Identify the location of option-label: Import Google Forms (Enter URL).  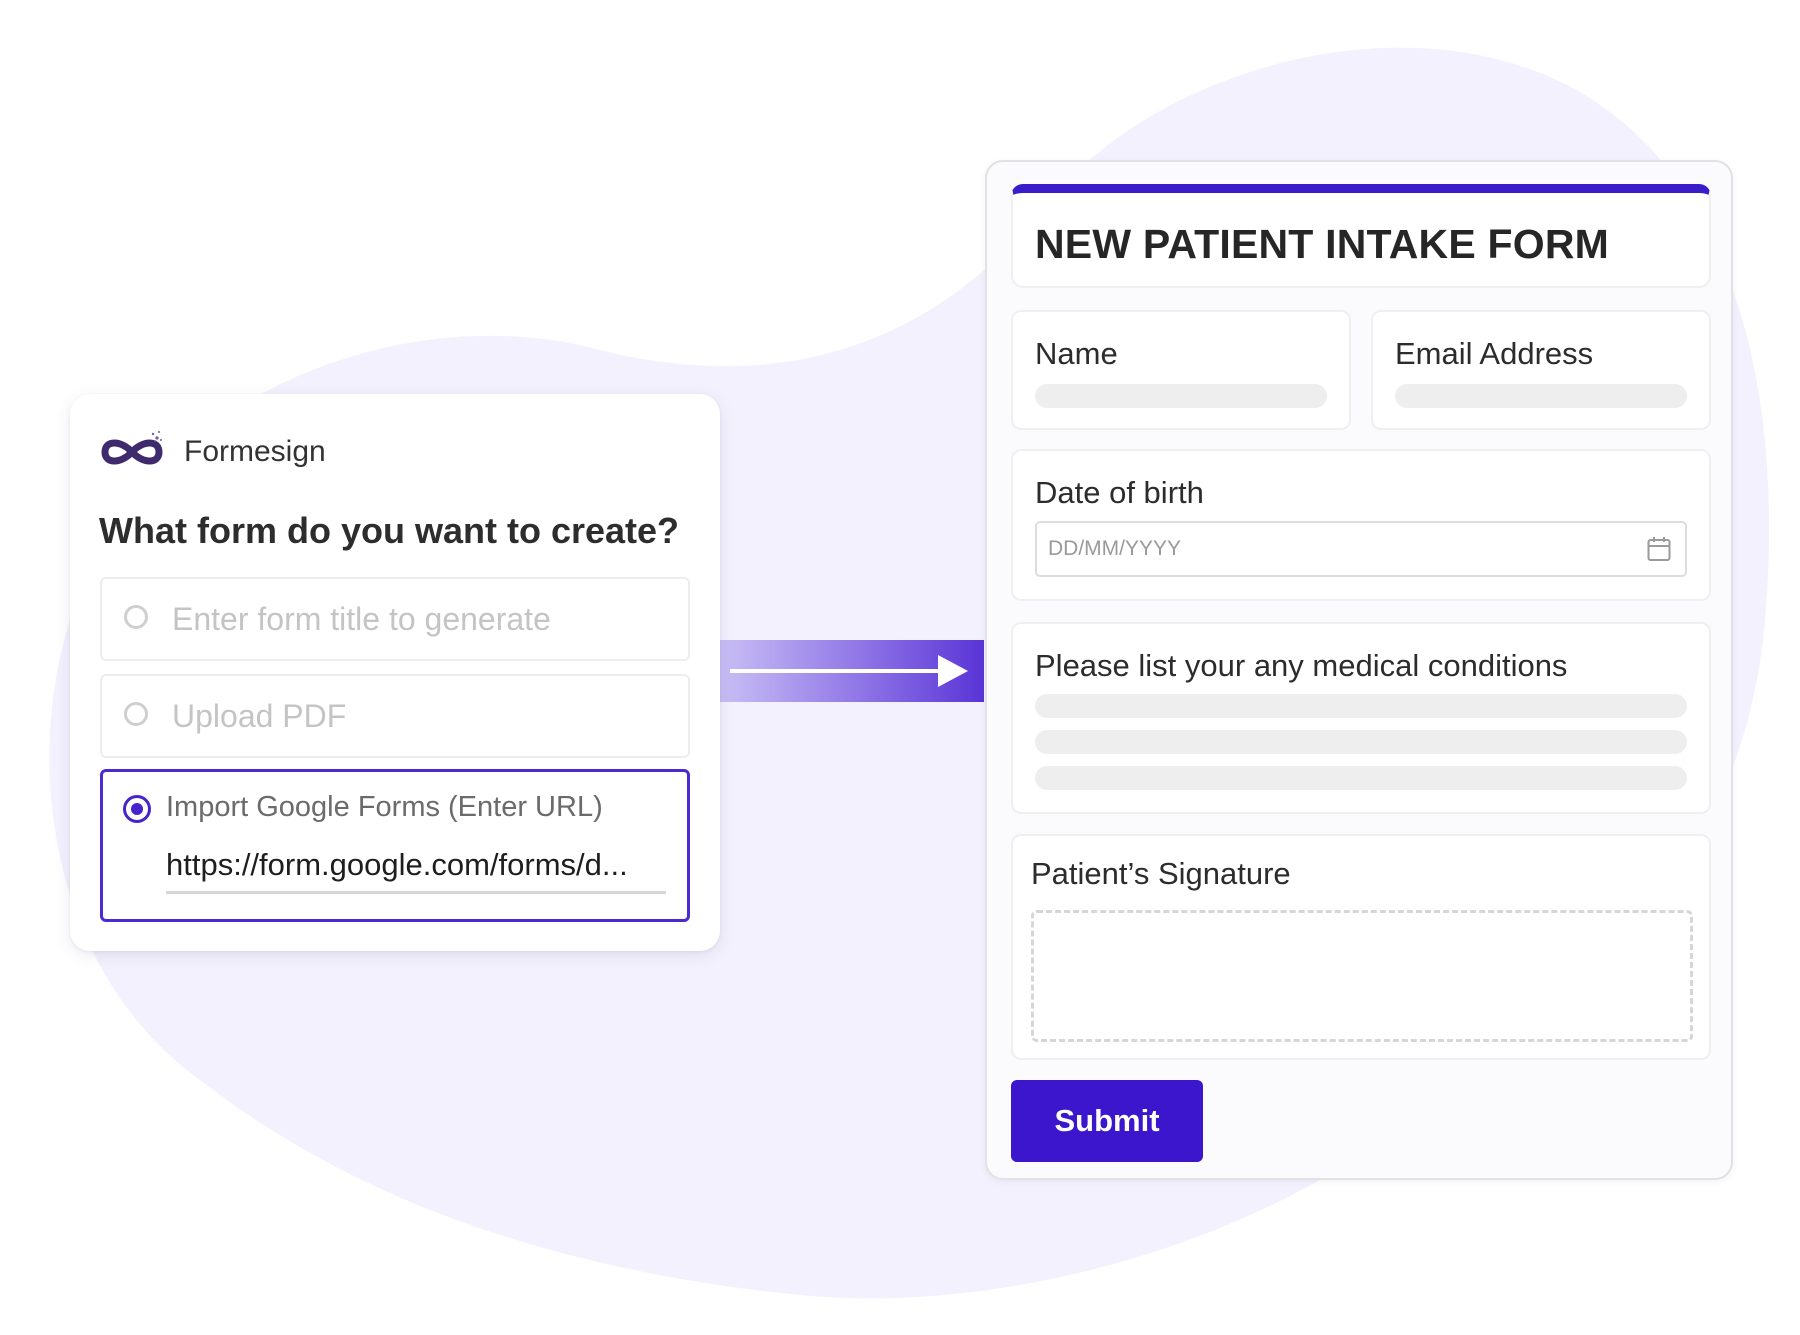
(384, 807).